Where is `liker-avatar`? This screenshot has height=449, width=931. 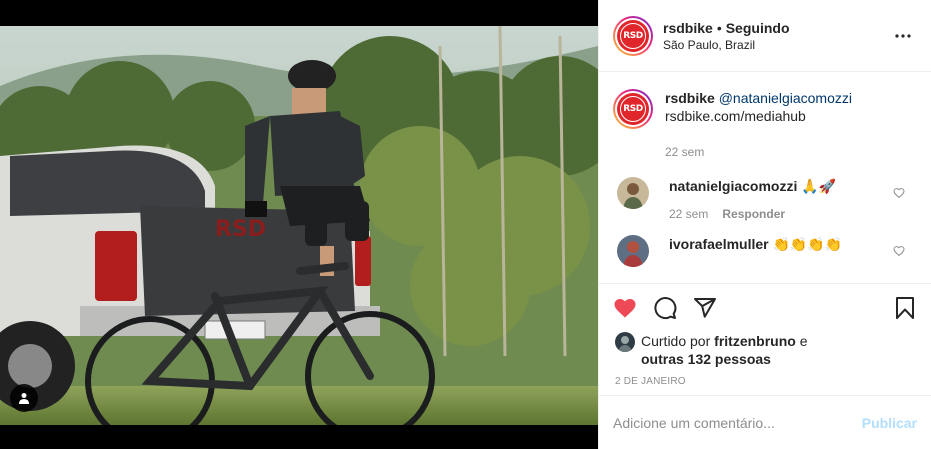
liker-avatar is located at coordinates (625, 342).